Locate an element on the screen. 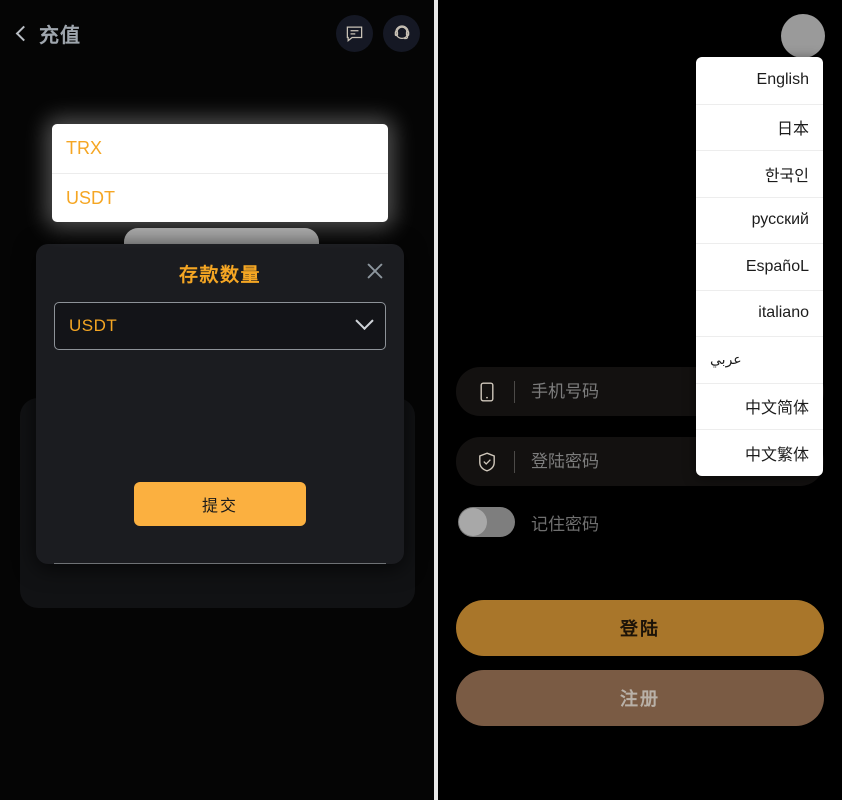 The image size is (842, 800). language-option-chinese-traditional: 中文繁体 is located at coordinates (759, 452).